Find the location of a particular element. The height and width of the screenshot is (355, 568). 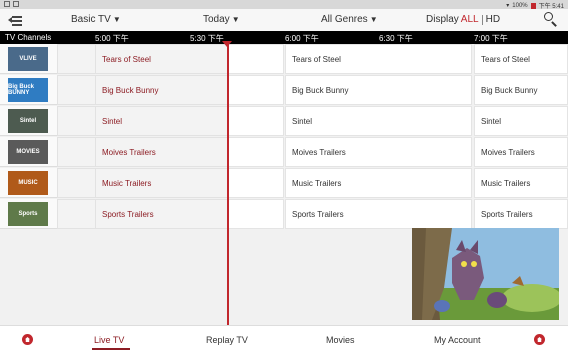

video-preview is located at coordinates (485, 274).